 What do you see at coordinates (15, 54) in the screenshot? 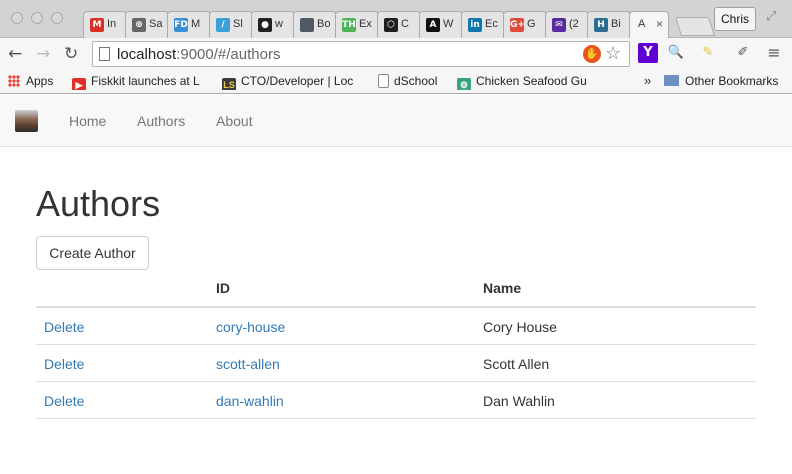
I see `back-icon: ←` at bounding box center [15, 54].